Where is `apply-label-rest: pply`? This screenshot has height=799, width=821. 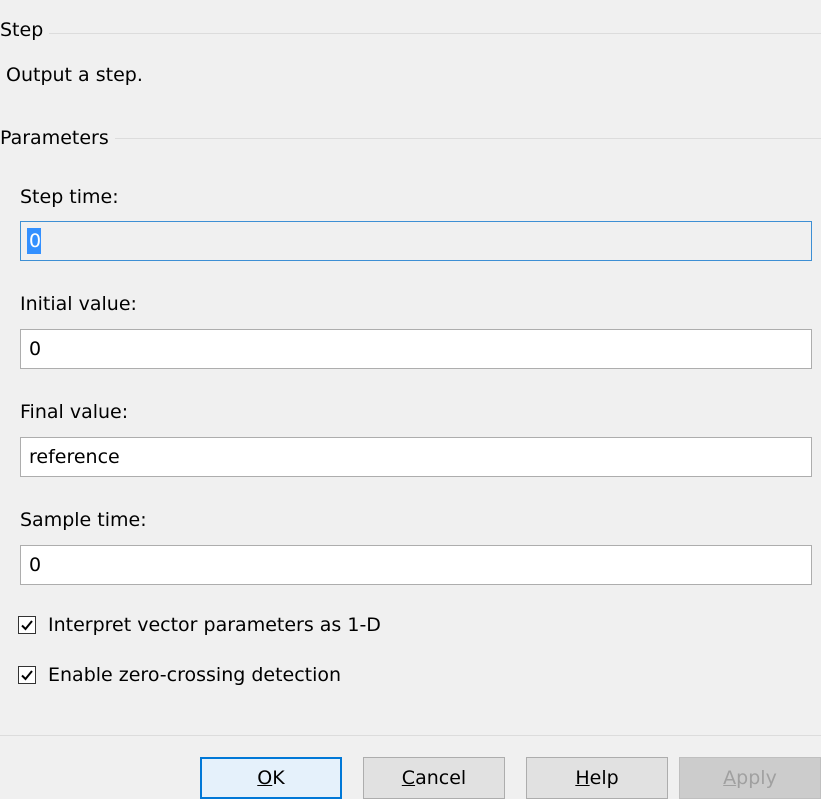
apply-label-rest: pply is located at coordinates (756, 778).